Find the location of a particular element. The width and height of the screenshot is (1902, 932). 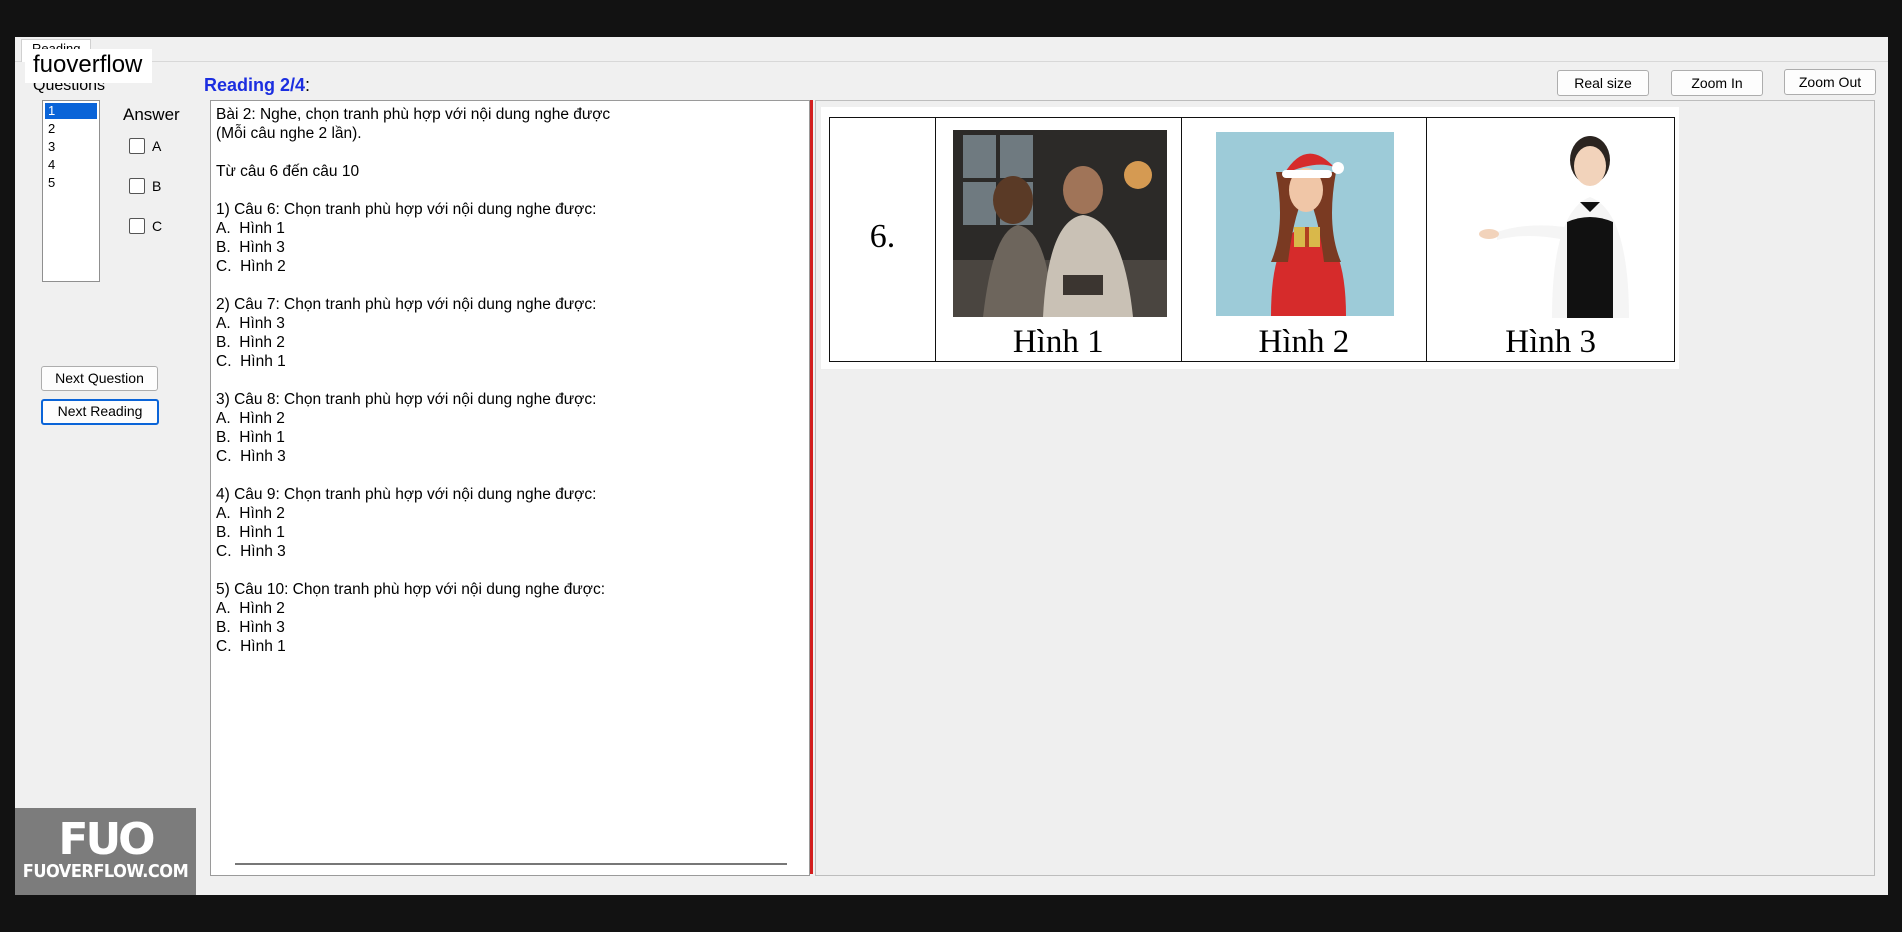

next-reading-button: Next Reading is located at coordinates (100, 412).